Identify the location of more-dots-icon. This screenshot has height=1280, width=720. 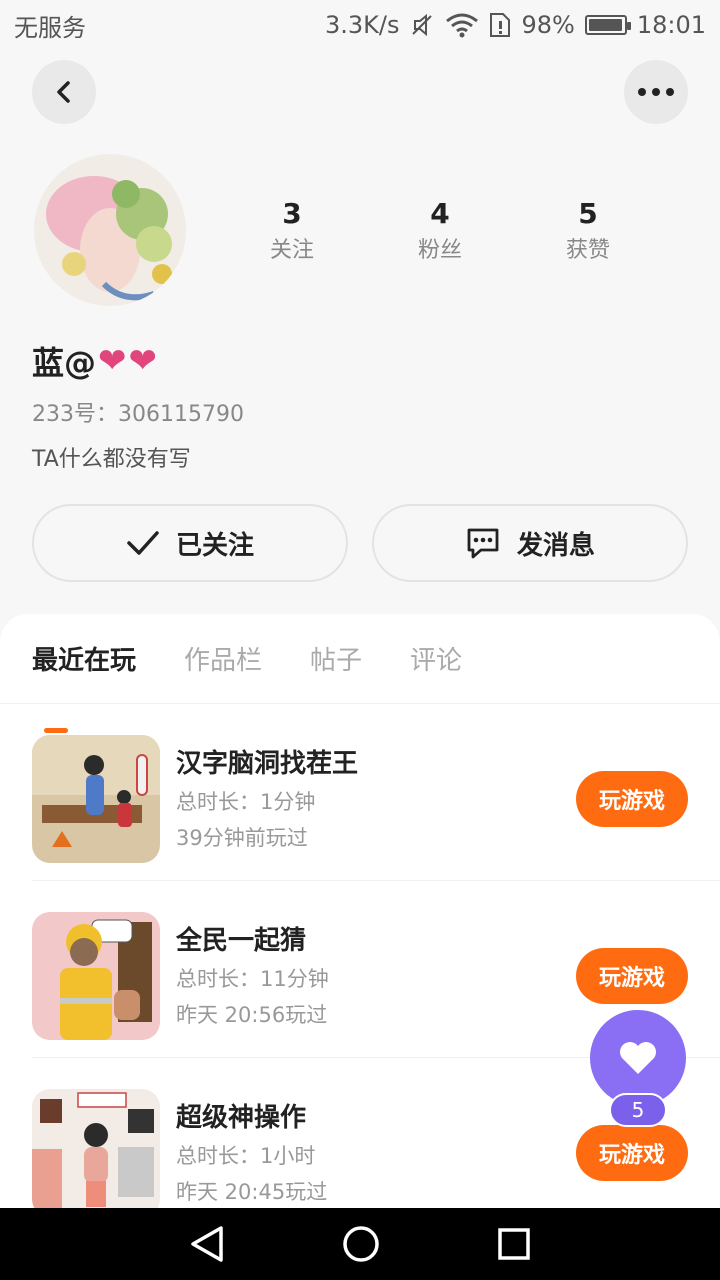
(656, 92).